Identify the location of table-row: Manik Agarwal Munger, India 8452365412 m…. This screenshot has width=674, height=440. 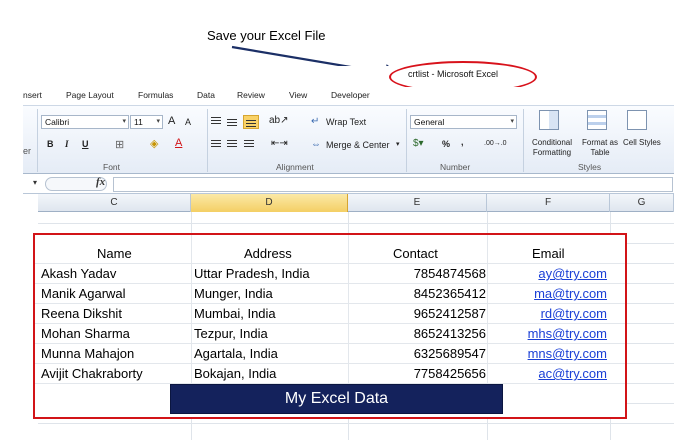
(330, 294).